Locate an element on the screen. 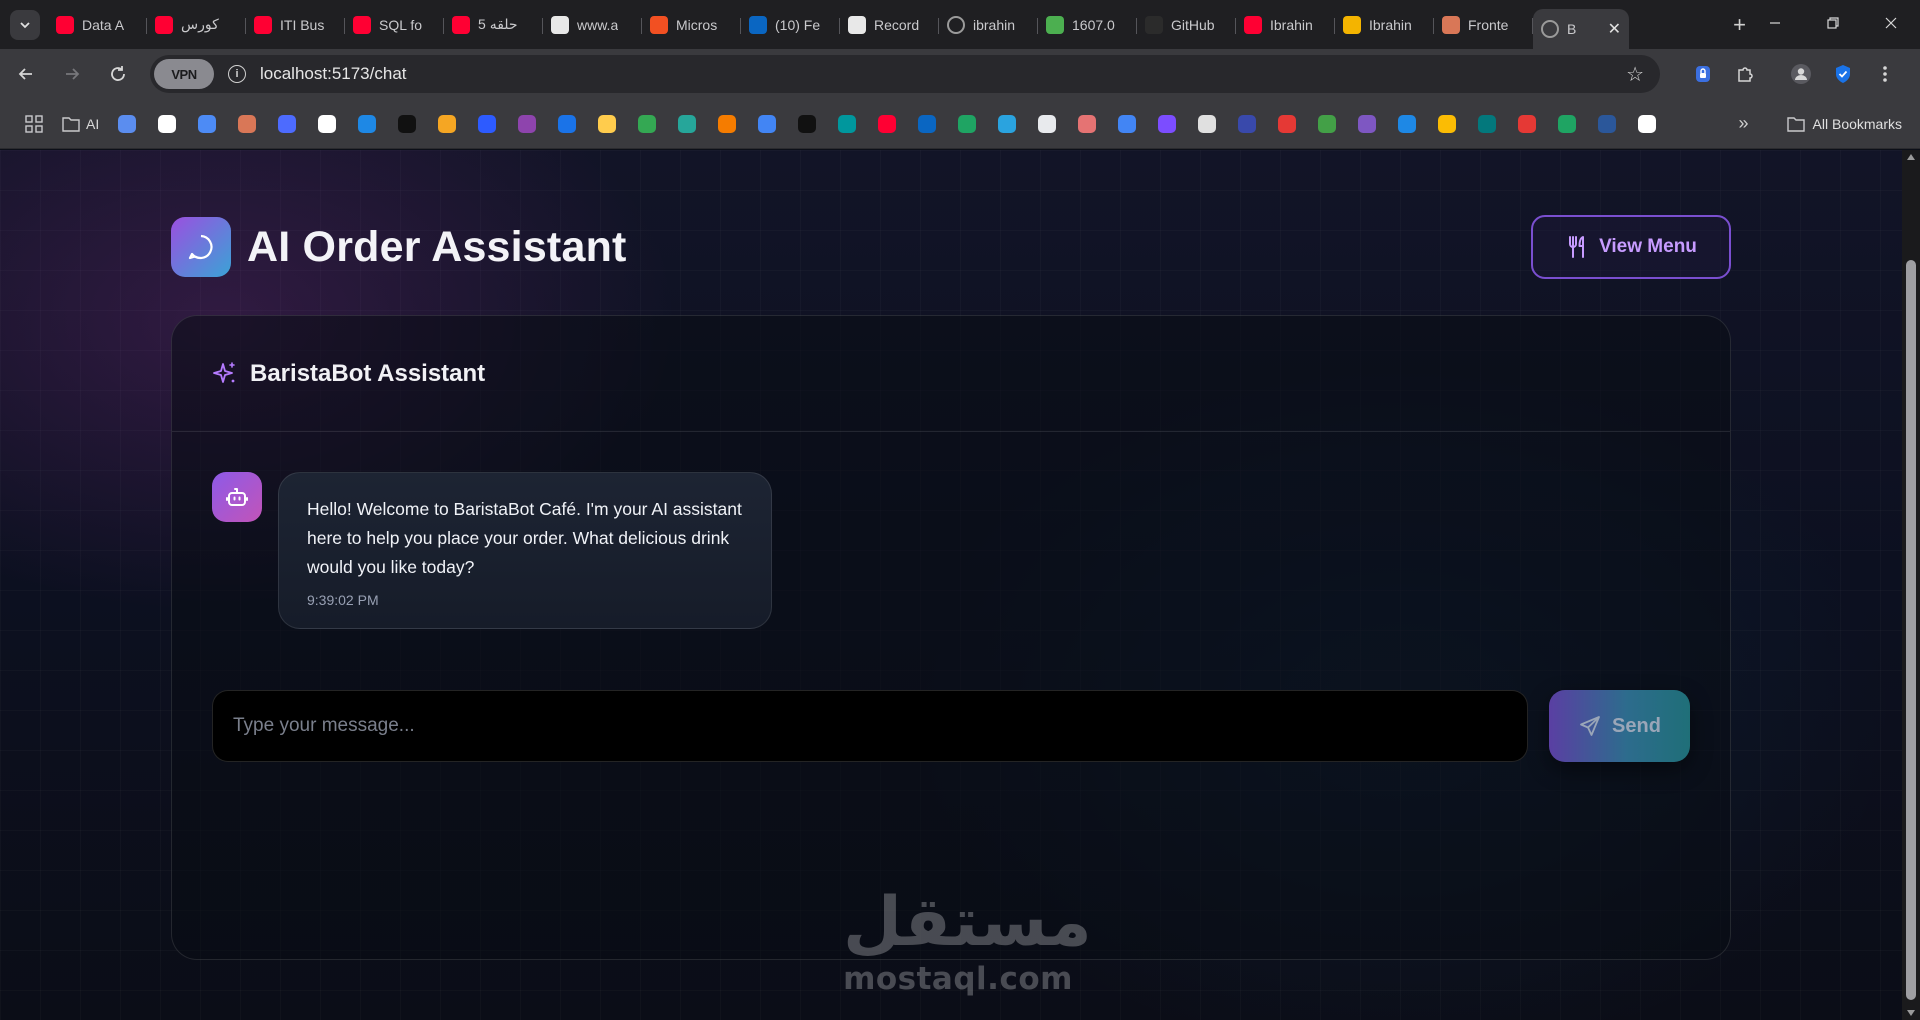  bookmark-coursera is located at coordinates (447, 124).